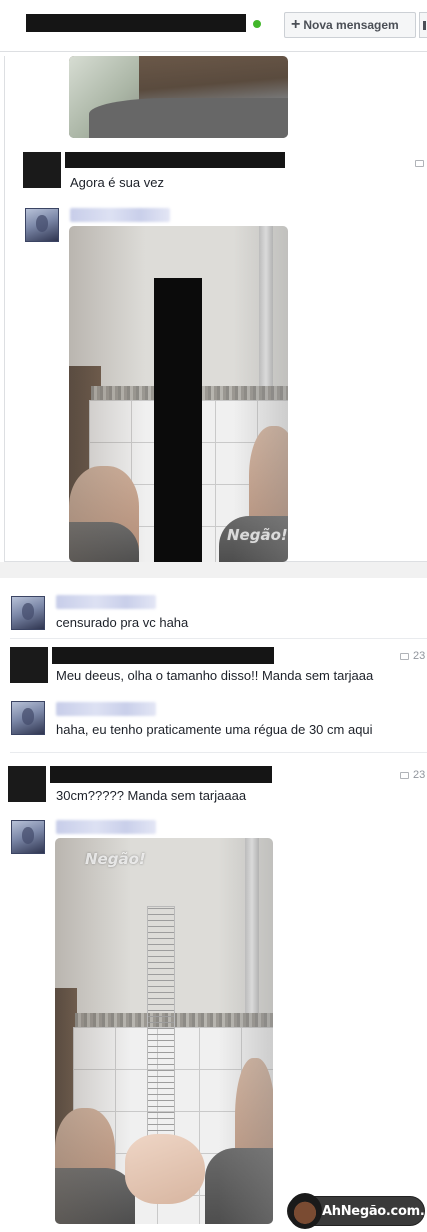 The height and width of the screenshot is (1232, 427). What do you see at coordinates (151, 795) in the screenshot?
I see `message-text: 30cm????? Manda sem tarjaaaa` at bounding box center [151, 795].